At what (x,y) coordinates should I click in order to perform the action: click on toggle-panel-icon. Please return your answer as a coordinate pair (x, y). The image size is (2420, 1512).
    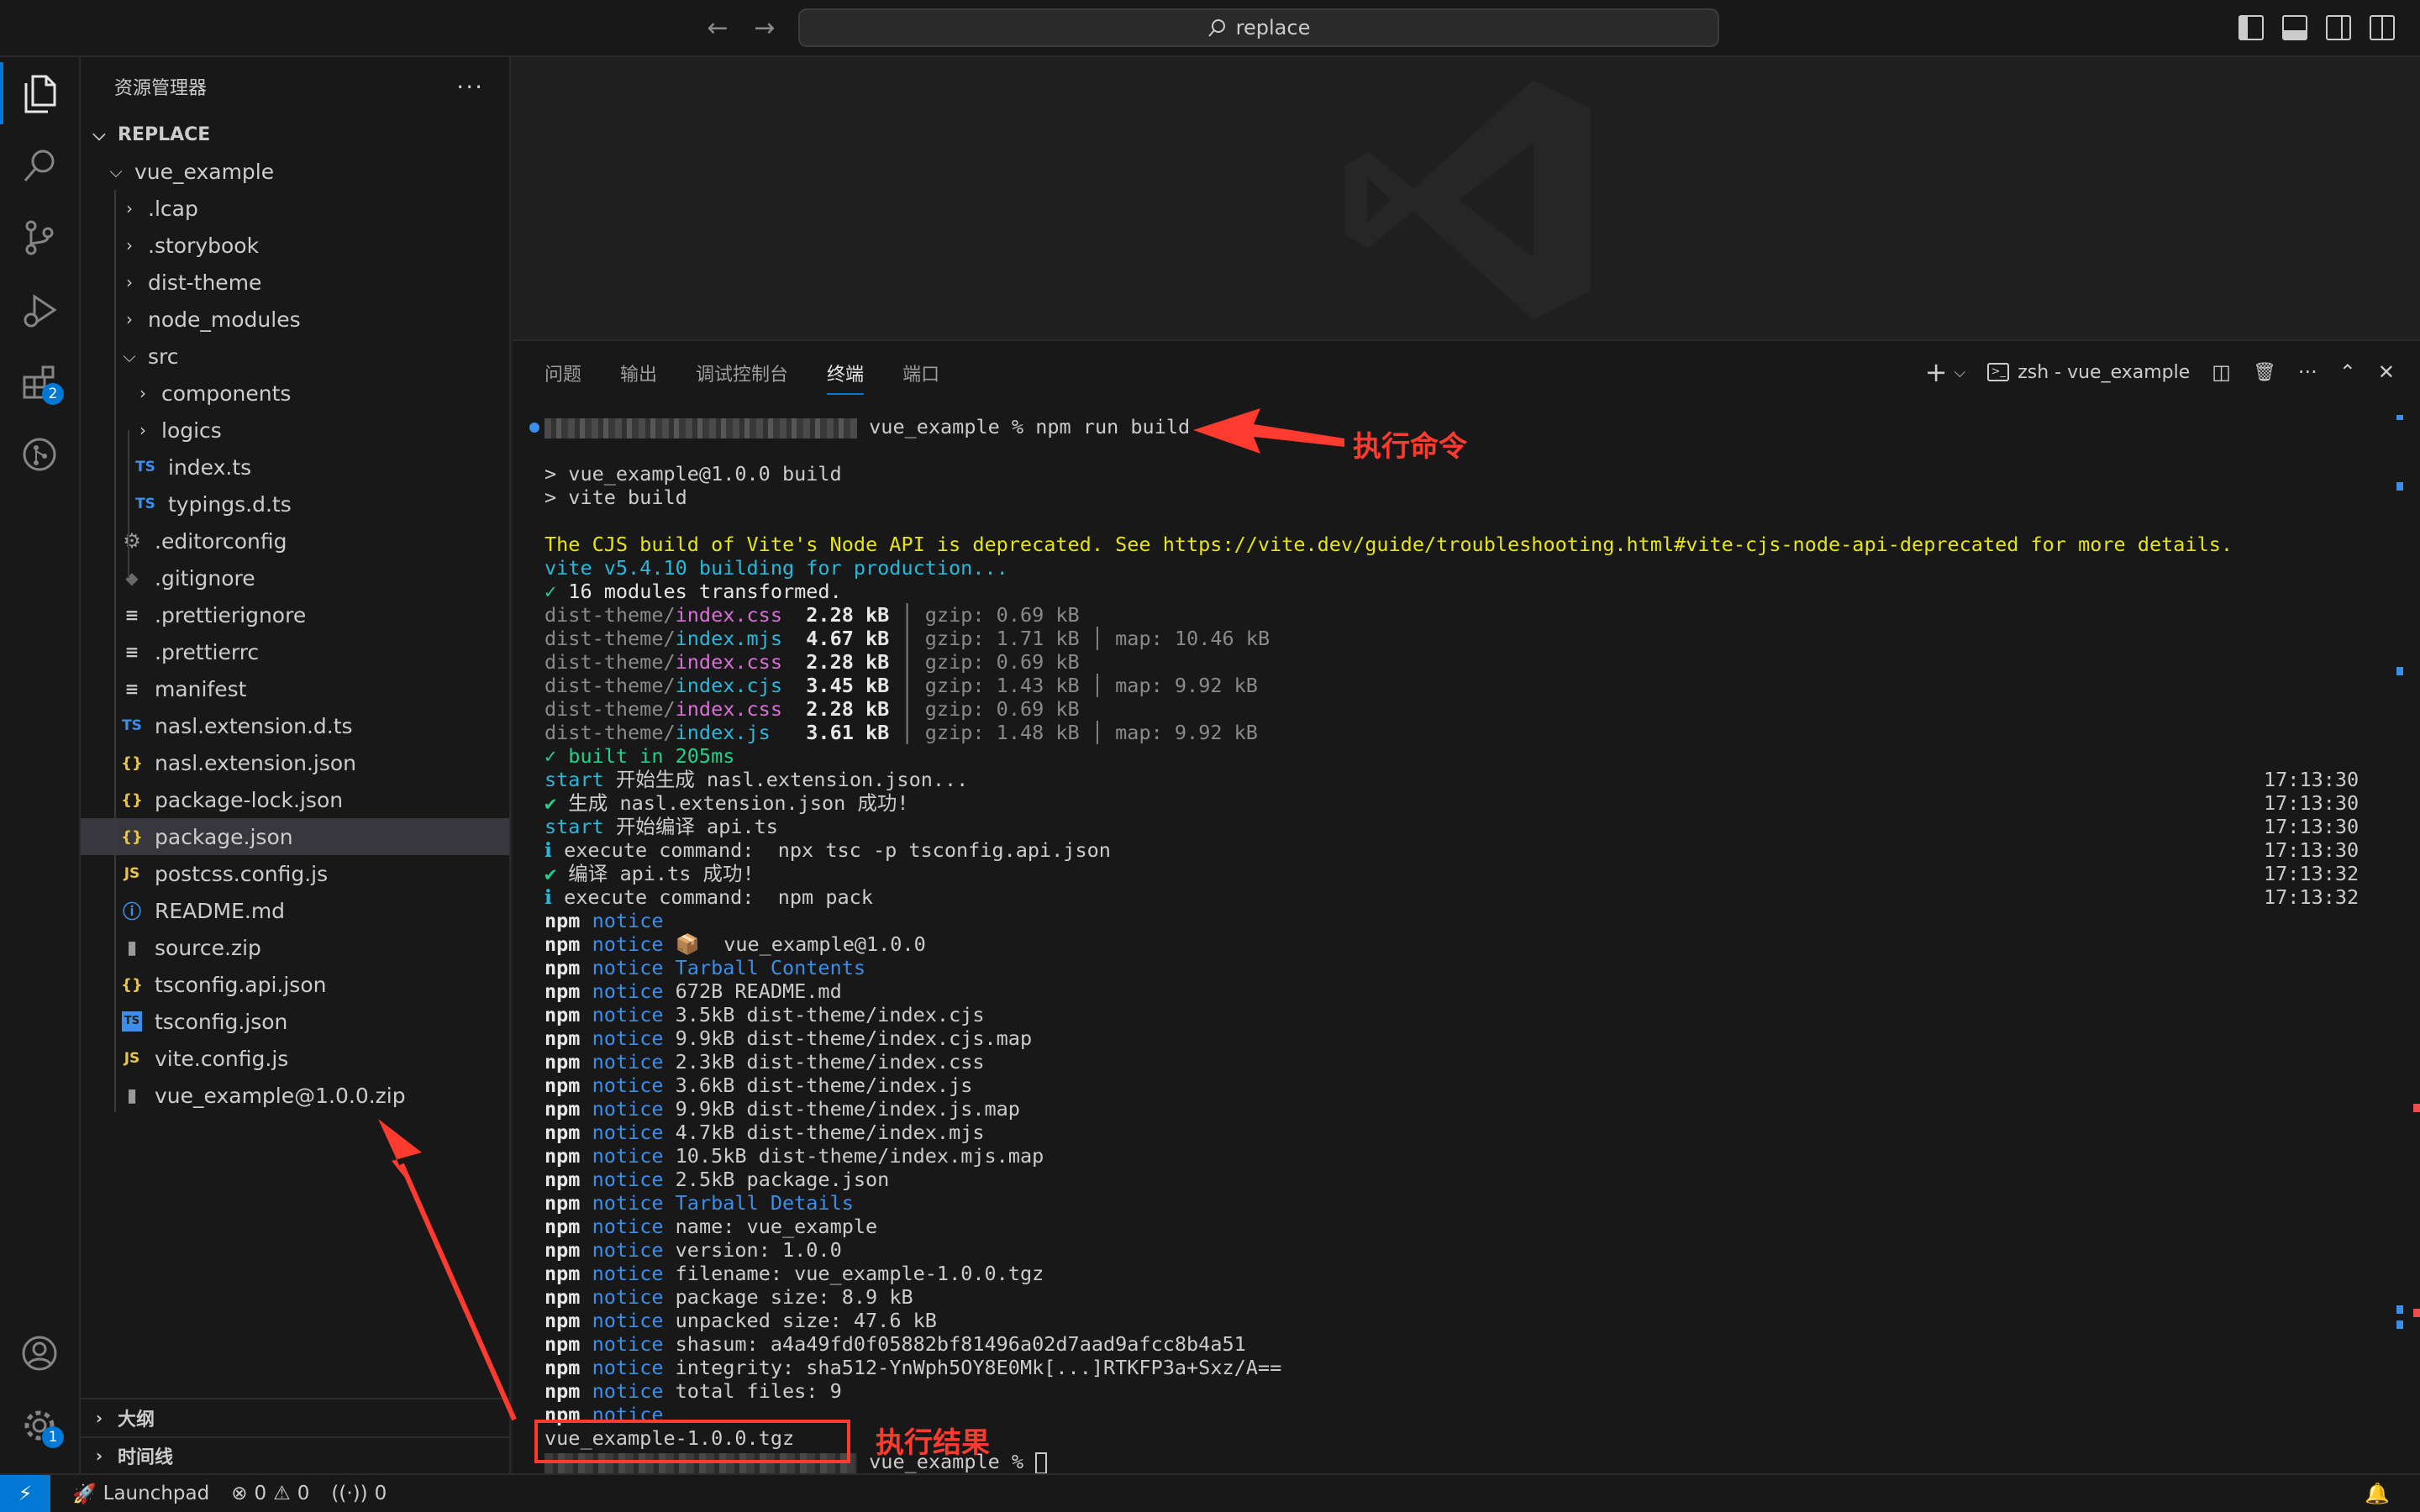
    Looking at the image, I should click on (2294, 27).